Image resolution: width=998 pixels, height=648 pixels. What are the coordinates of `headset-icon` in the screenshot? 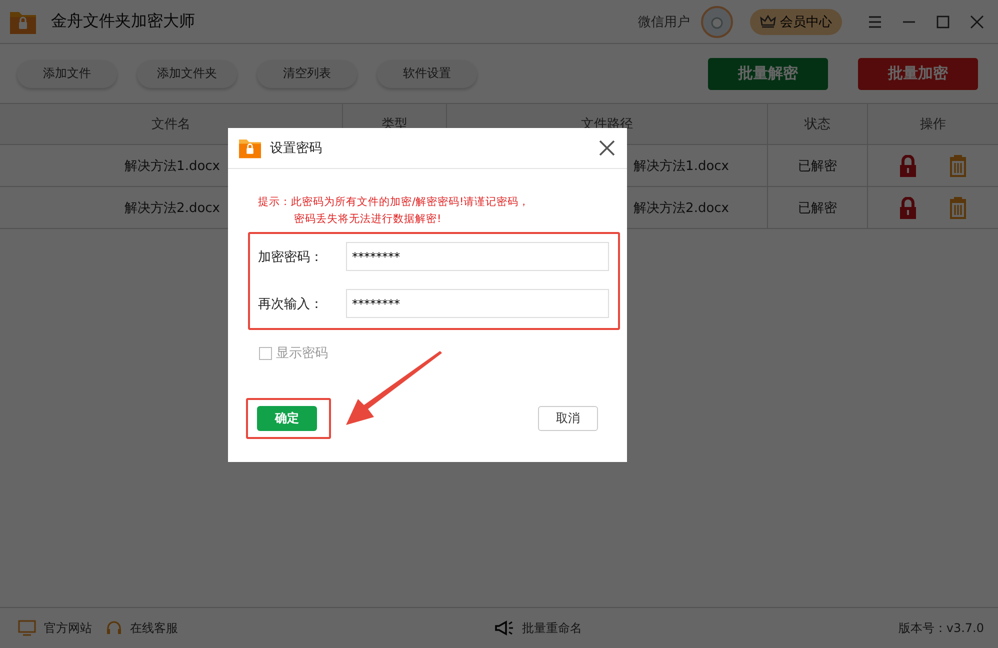 It's located at (114, 628).